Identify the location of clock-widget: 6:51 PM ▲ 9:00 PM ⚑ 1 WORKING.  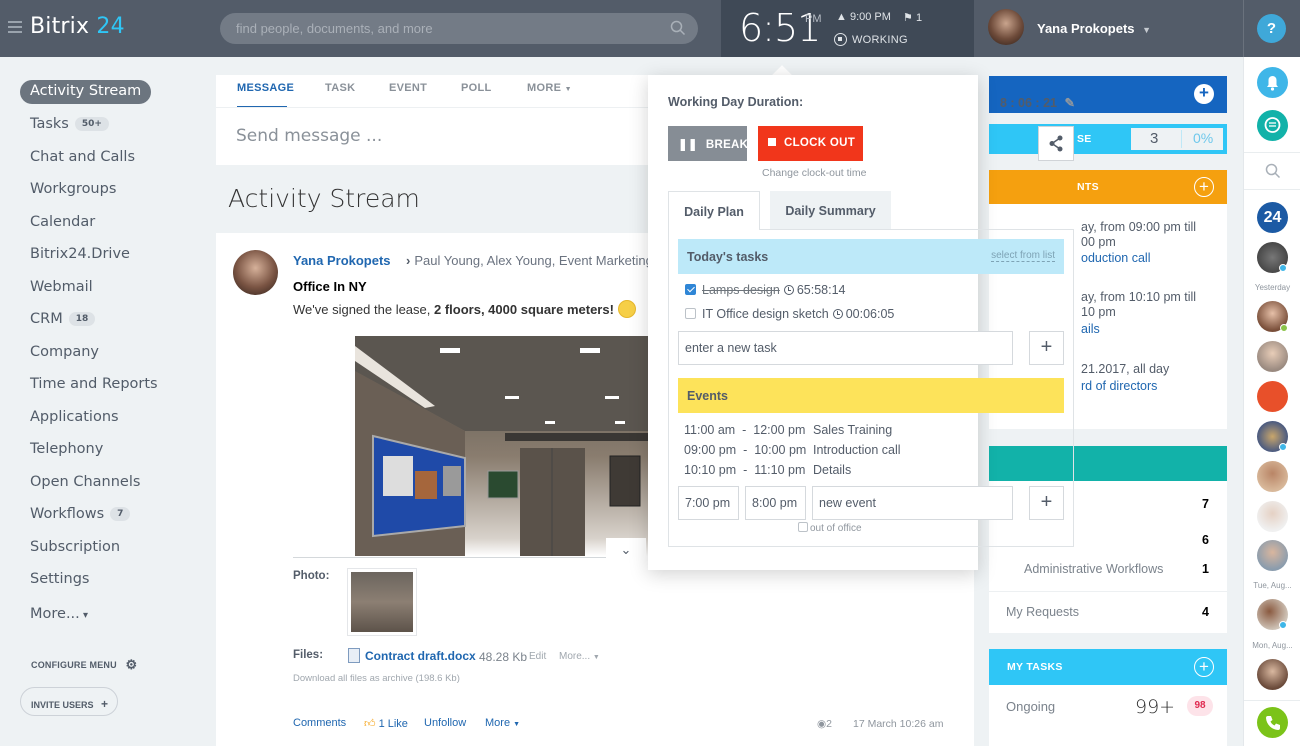
(847, 28).